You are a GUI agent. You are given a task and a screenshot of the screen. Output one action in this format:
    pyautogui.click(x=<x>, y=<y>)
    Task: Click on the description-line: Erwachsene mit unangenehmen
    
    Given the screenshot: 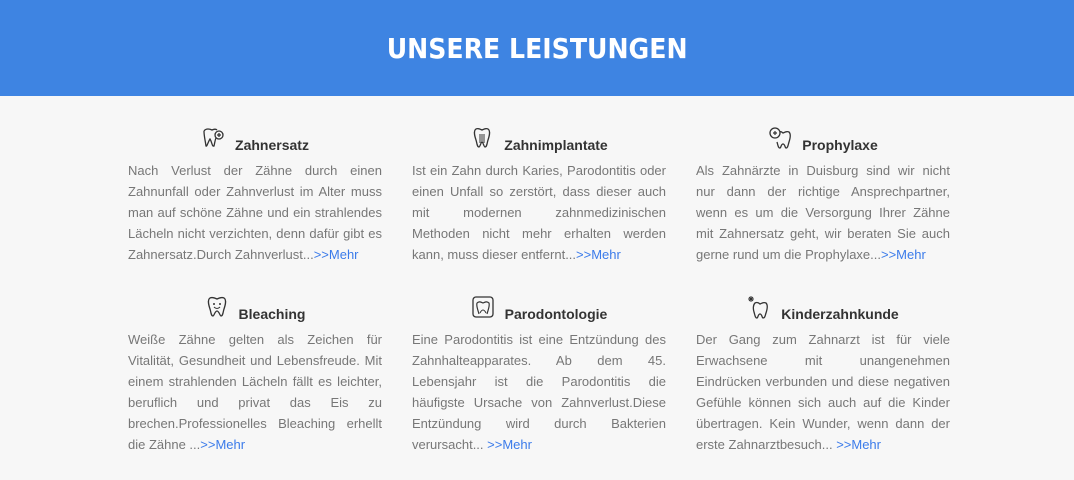 What is the action you would take?
    pyautogui.click(x=823, y=360)
    